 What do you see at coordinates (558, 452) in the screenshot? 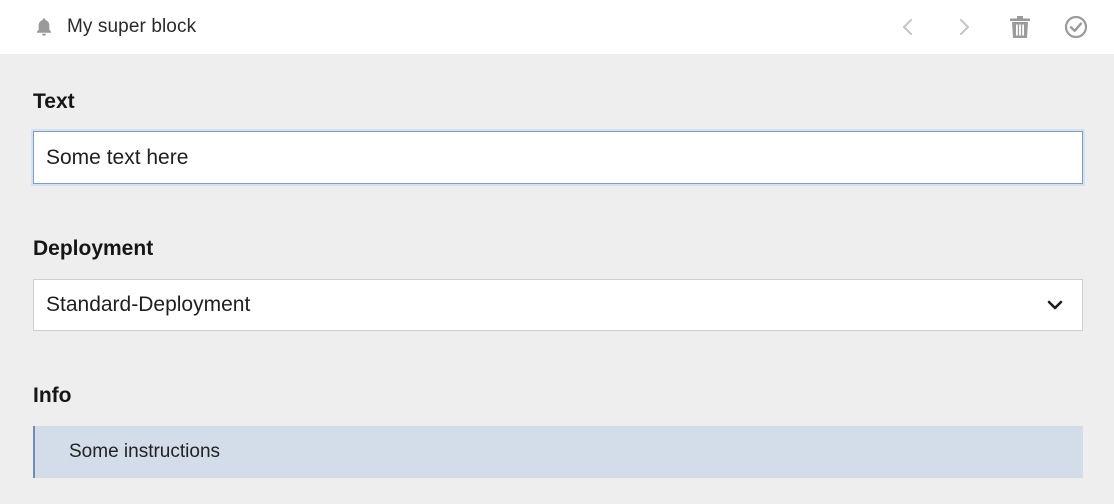
I see `info-message-box: Some instructions` at bounding box center [558, 452].